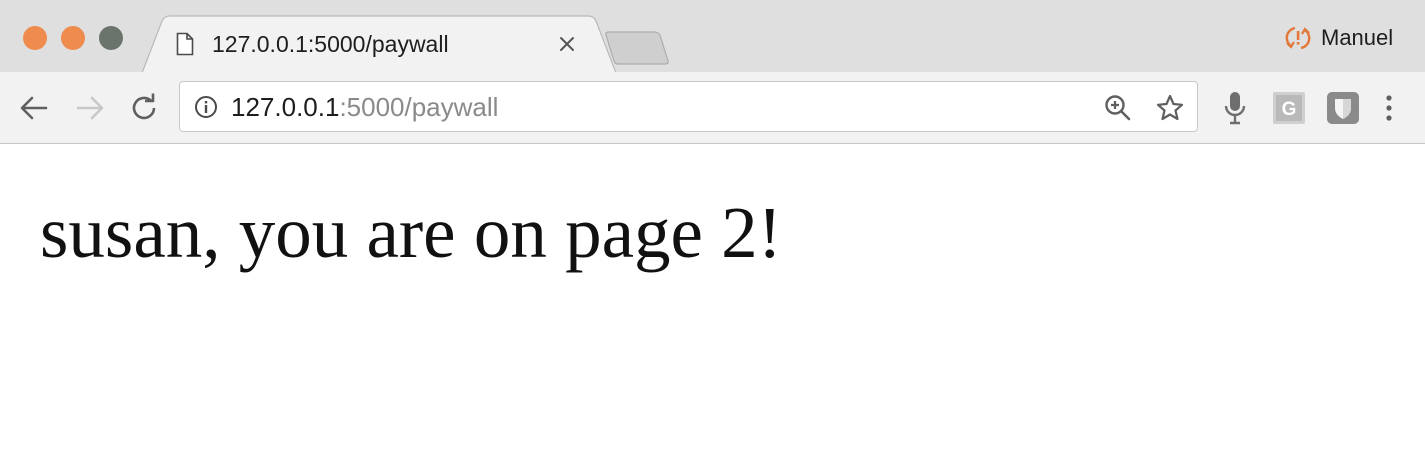 This screenshot has width=1425, height=461. I want to click on tab-active: 127.0.0.1:5000/paywall, so click(379, 44).